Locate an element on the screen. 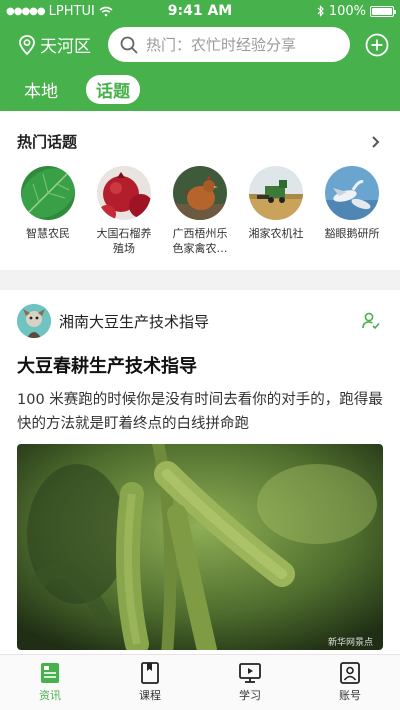 The width and height of the screenshot is (400, 710). section-divider is located at coordinates (200, 280).